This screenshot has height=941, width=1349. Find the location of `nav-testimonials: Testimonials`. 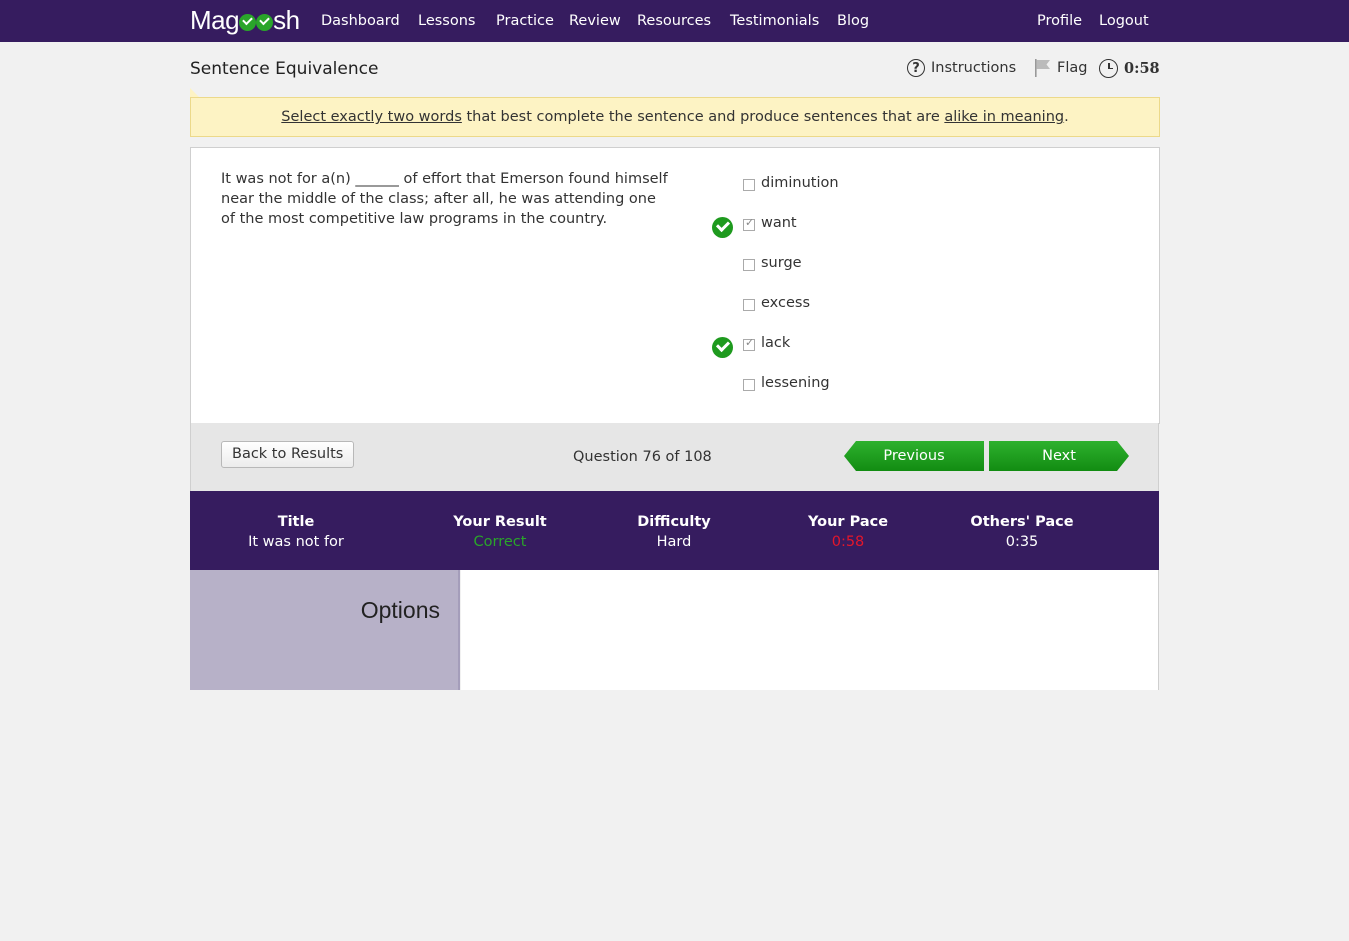

nav-testimonials: Testimonials is located at coordinates (774, 21).